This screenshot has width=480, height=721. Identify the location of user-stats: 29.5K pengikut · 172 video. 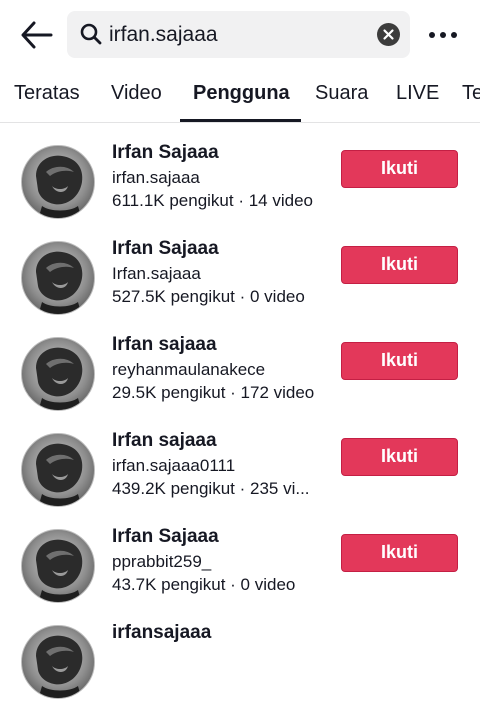
(213, 392).